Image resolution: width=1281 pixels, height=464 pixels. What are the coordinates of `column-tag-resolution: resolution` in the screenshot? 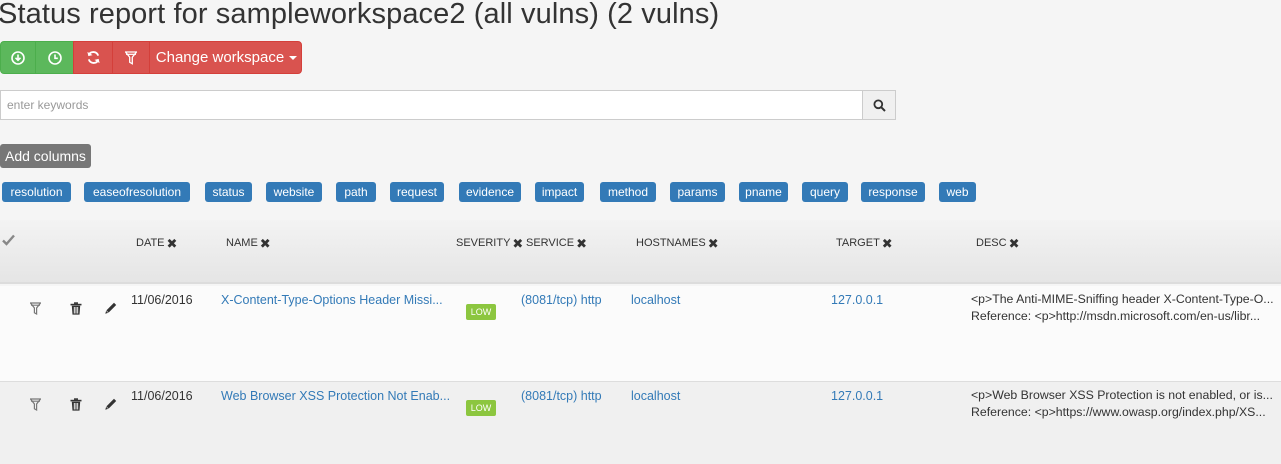 It's located at (36, 192).